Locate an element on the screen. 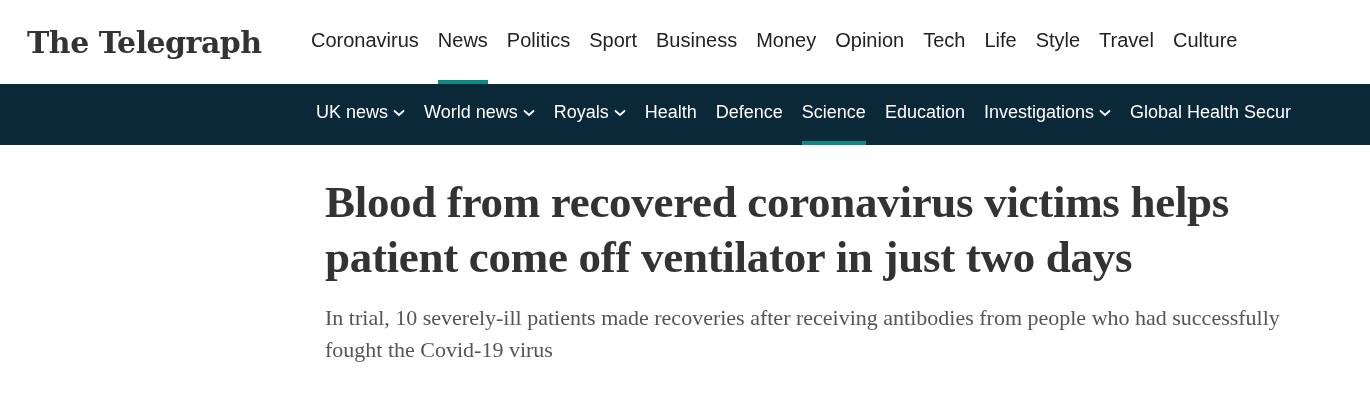  nav-link: Life is located at coordinates (1000, 42).